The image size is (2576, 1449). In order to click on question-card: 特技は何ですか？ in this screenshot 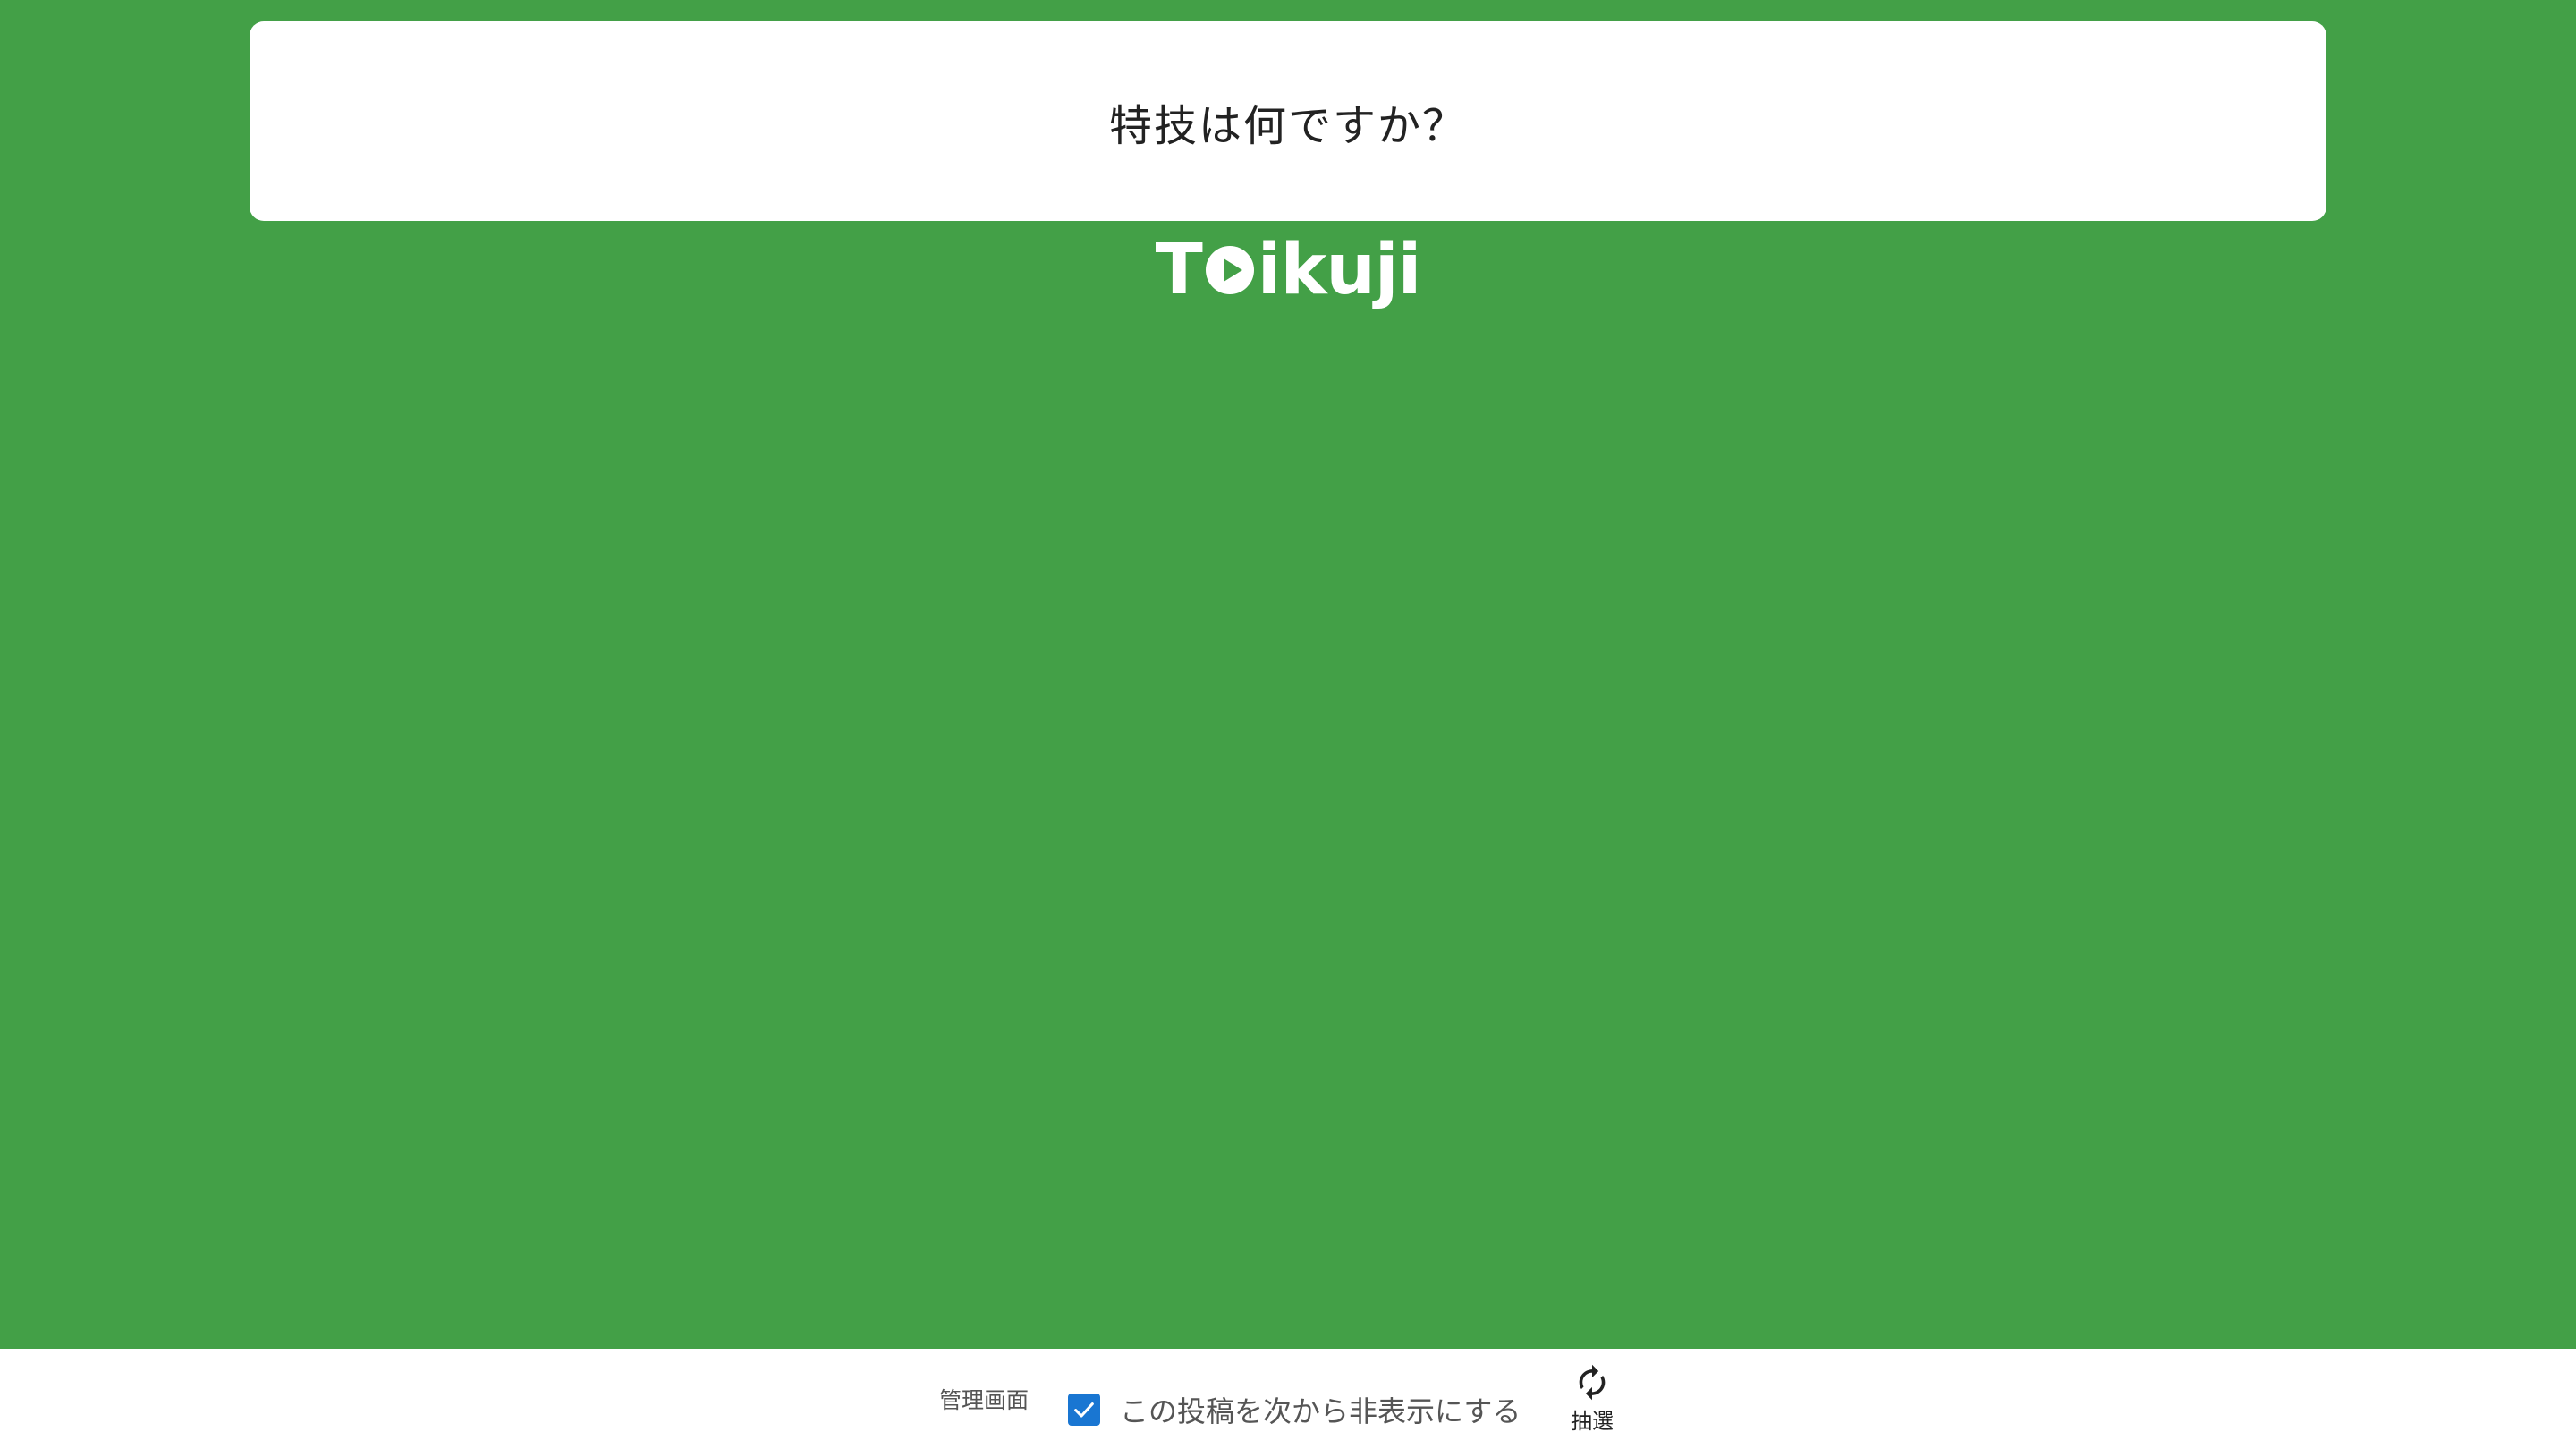, I will do `click(1288, 121)`.